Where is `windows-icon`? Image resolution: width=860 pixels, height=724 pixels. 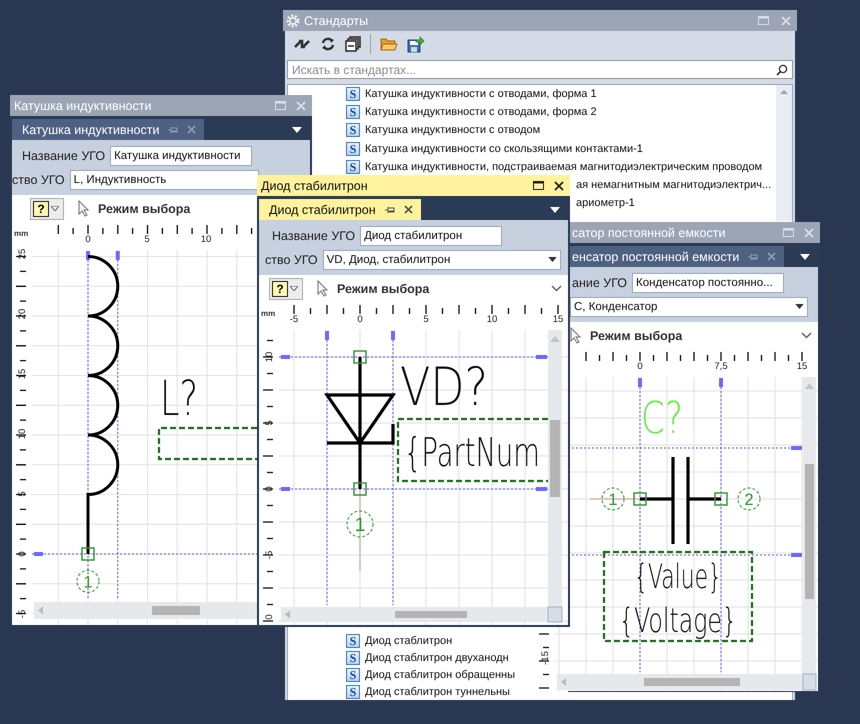
windows-icon is located at coordinates (353, 44).